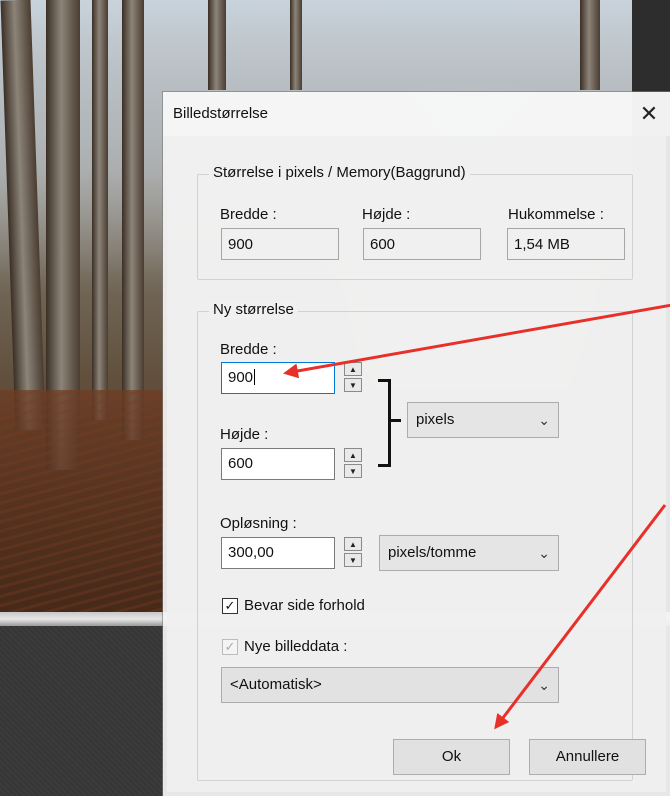  I want to click on dialog-title: Billedstørrelse, so click(221, 113).